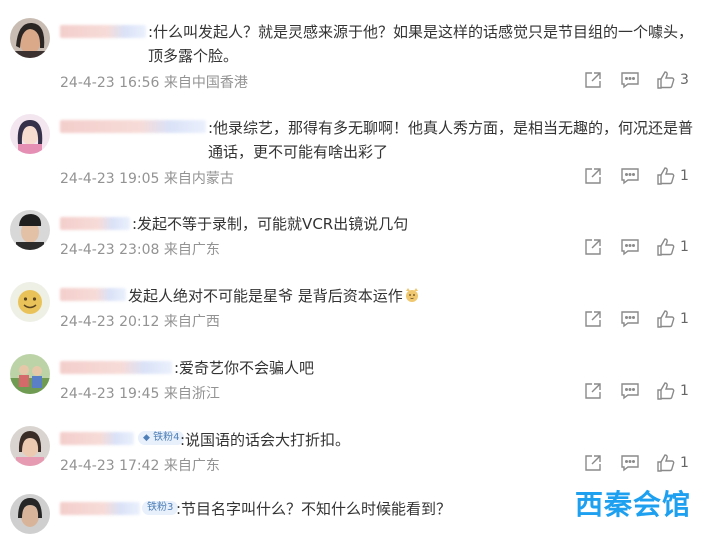 The width and height of the screenshot is (707, 534). I want to click on comment-meta: 24-4-23 19:05 来自内蒙古, so click(147, 178).